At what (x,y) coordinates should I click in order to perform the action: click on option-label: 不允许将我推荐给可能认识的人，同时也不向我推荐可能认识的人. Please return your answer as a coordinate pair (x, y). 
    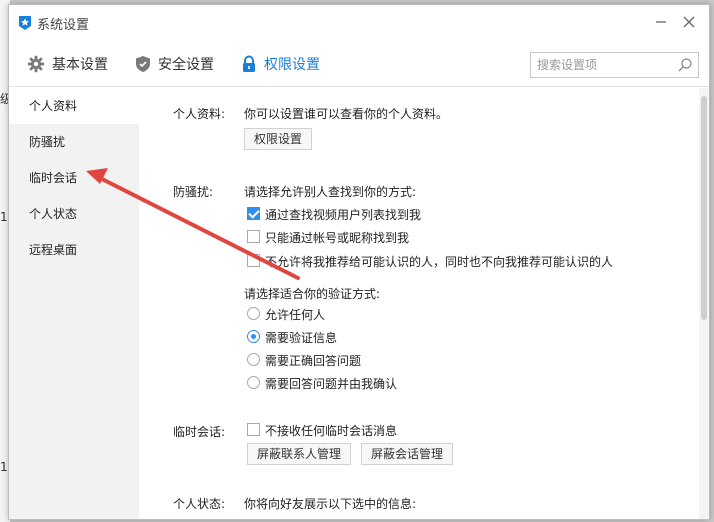
    Looking at the image, I should click on (439, 261).